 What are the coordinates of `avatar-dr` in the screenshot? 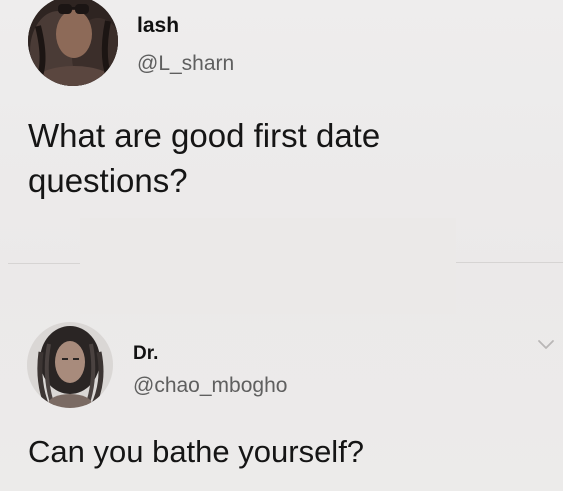 It's located at (70, 365).